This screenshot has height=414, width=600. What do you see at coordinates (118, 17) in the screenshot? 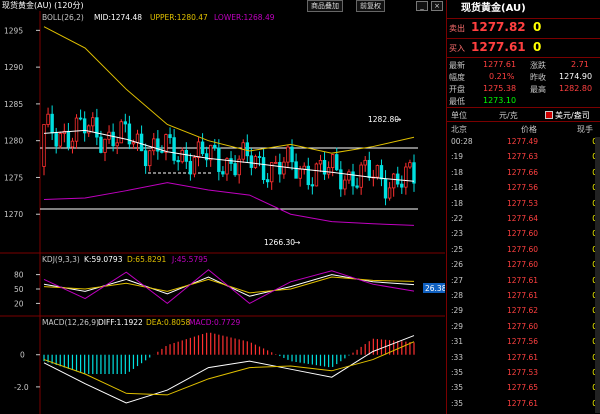
I see `boll-mid: MID:1274.48` at bounding box center [118, 17].